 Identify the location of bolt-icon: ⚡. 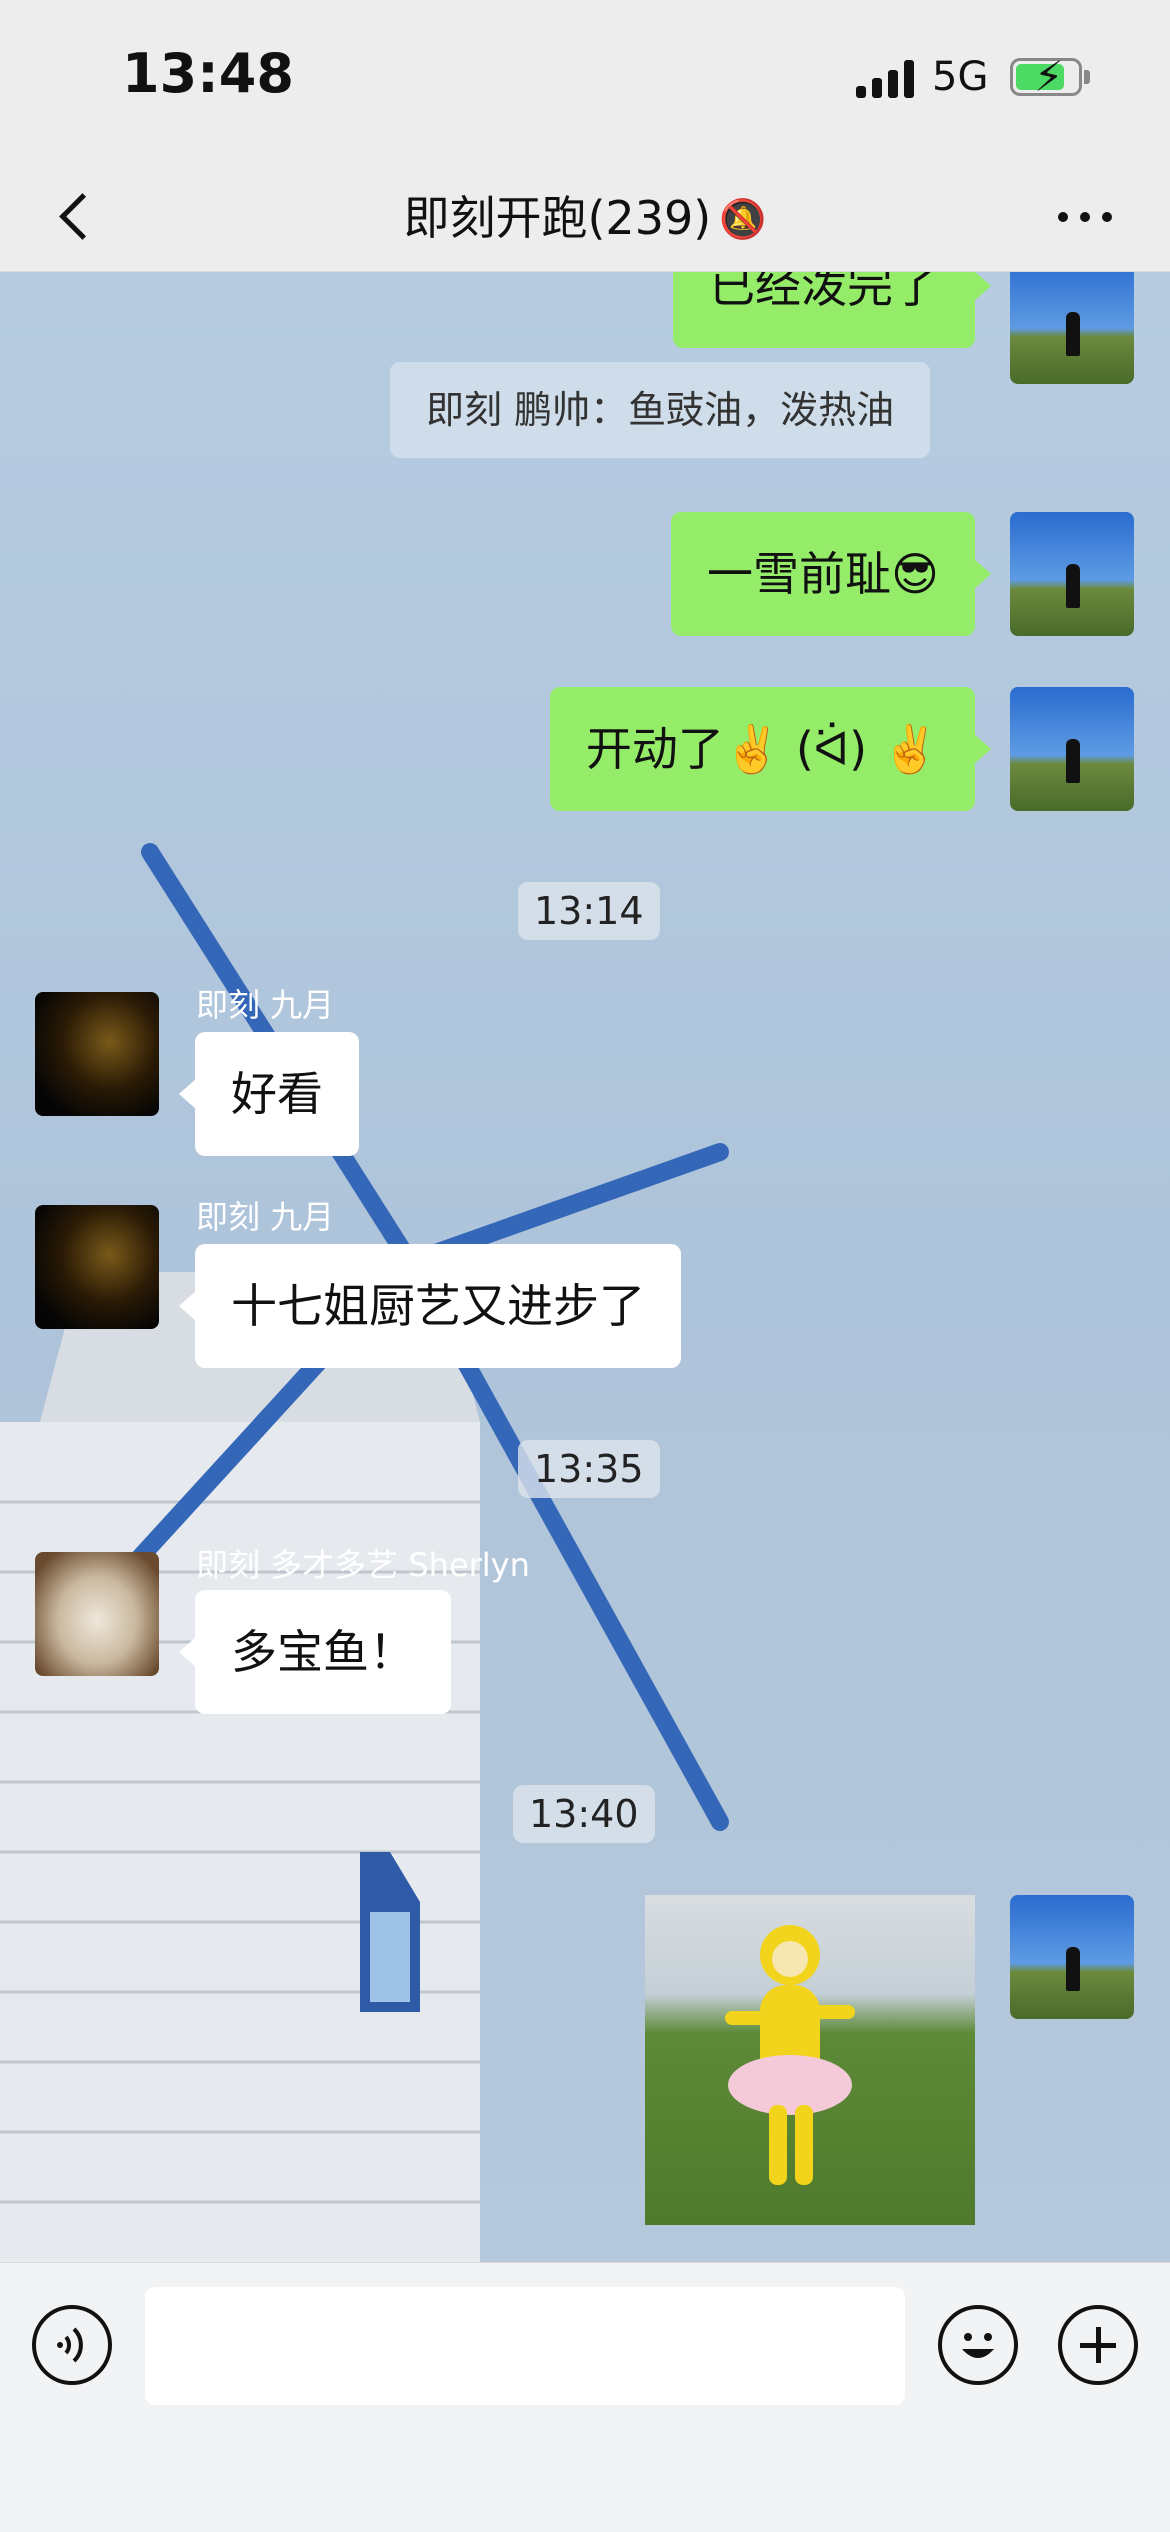
(1049, 76).